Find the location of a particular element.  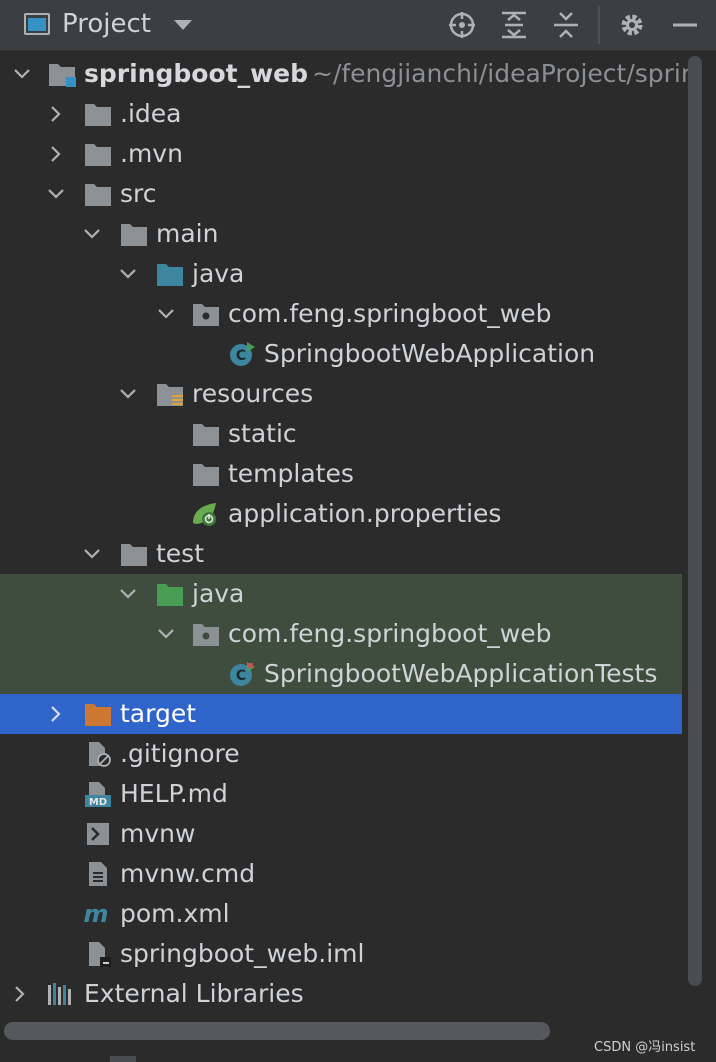

minimize-icon is located at coordinates (685, 25).